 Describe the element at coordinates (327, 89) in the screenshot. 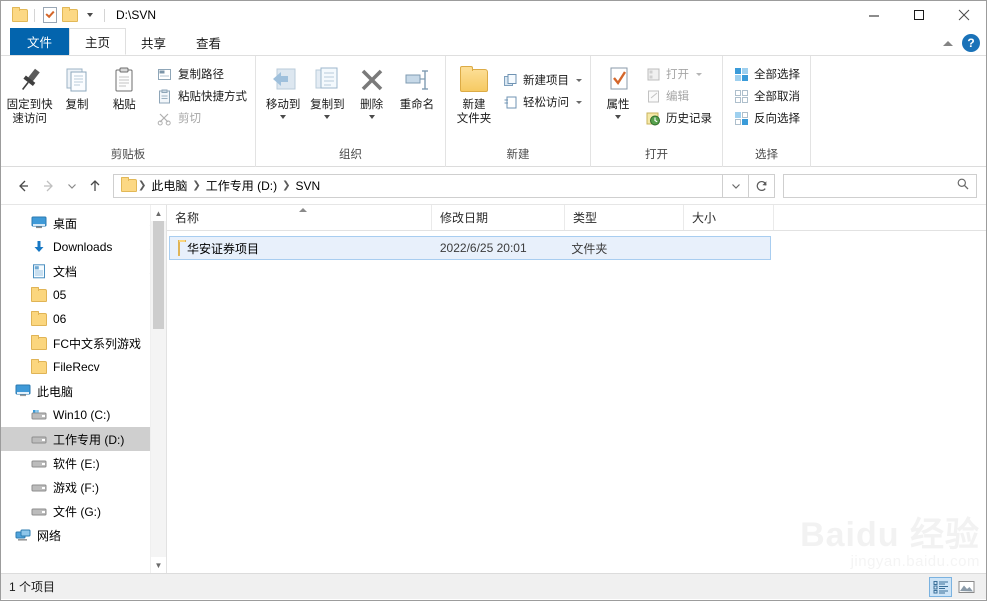

I see `copy-to-button: 复制到` at that location.